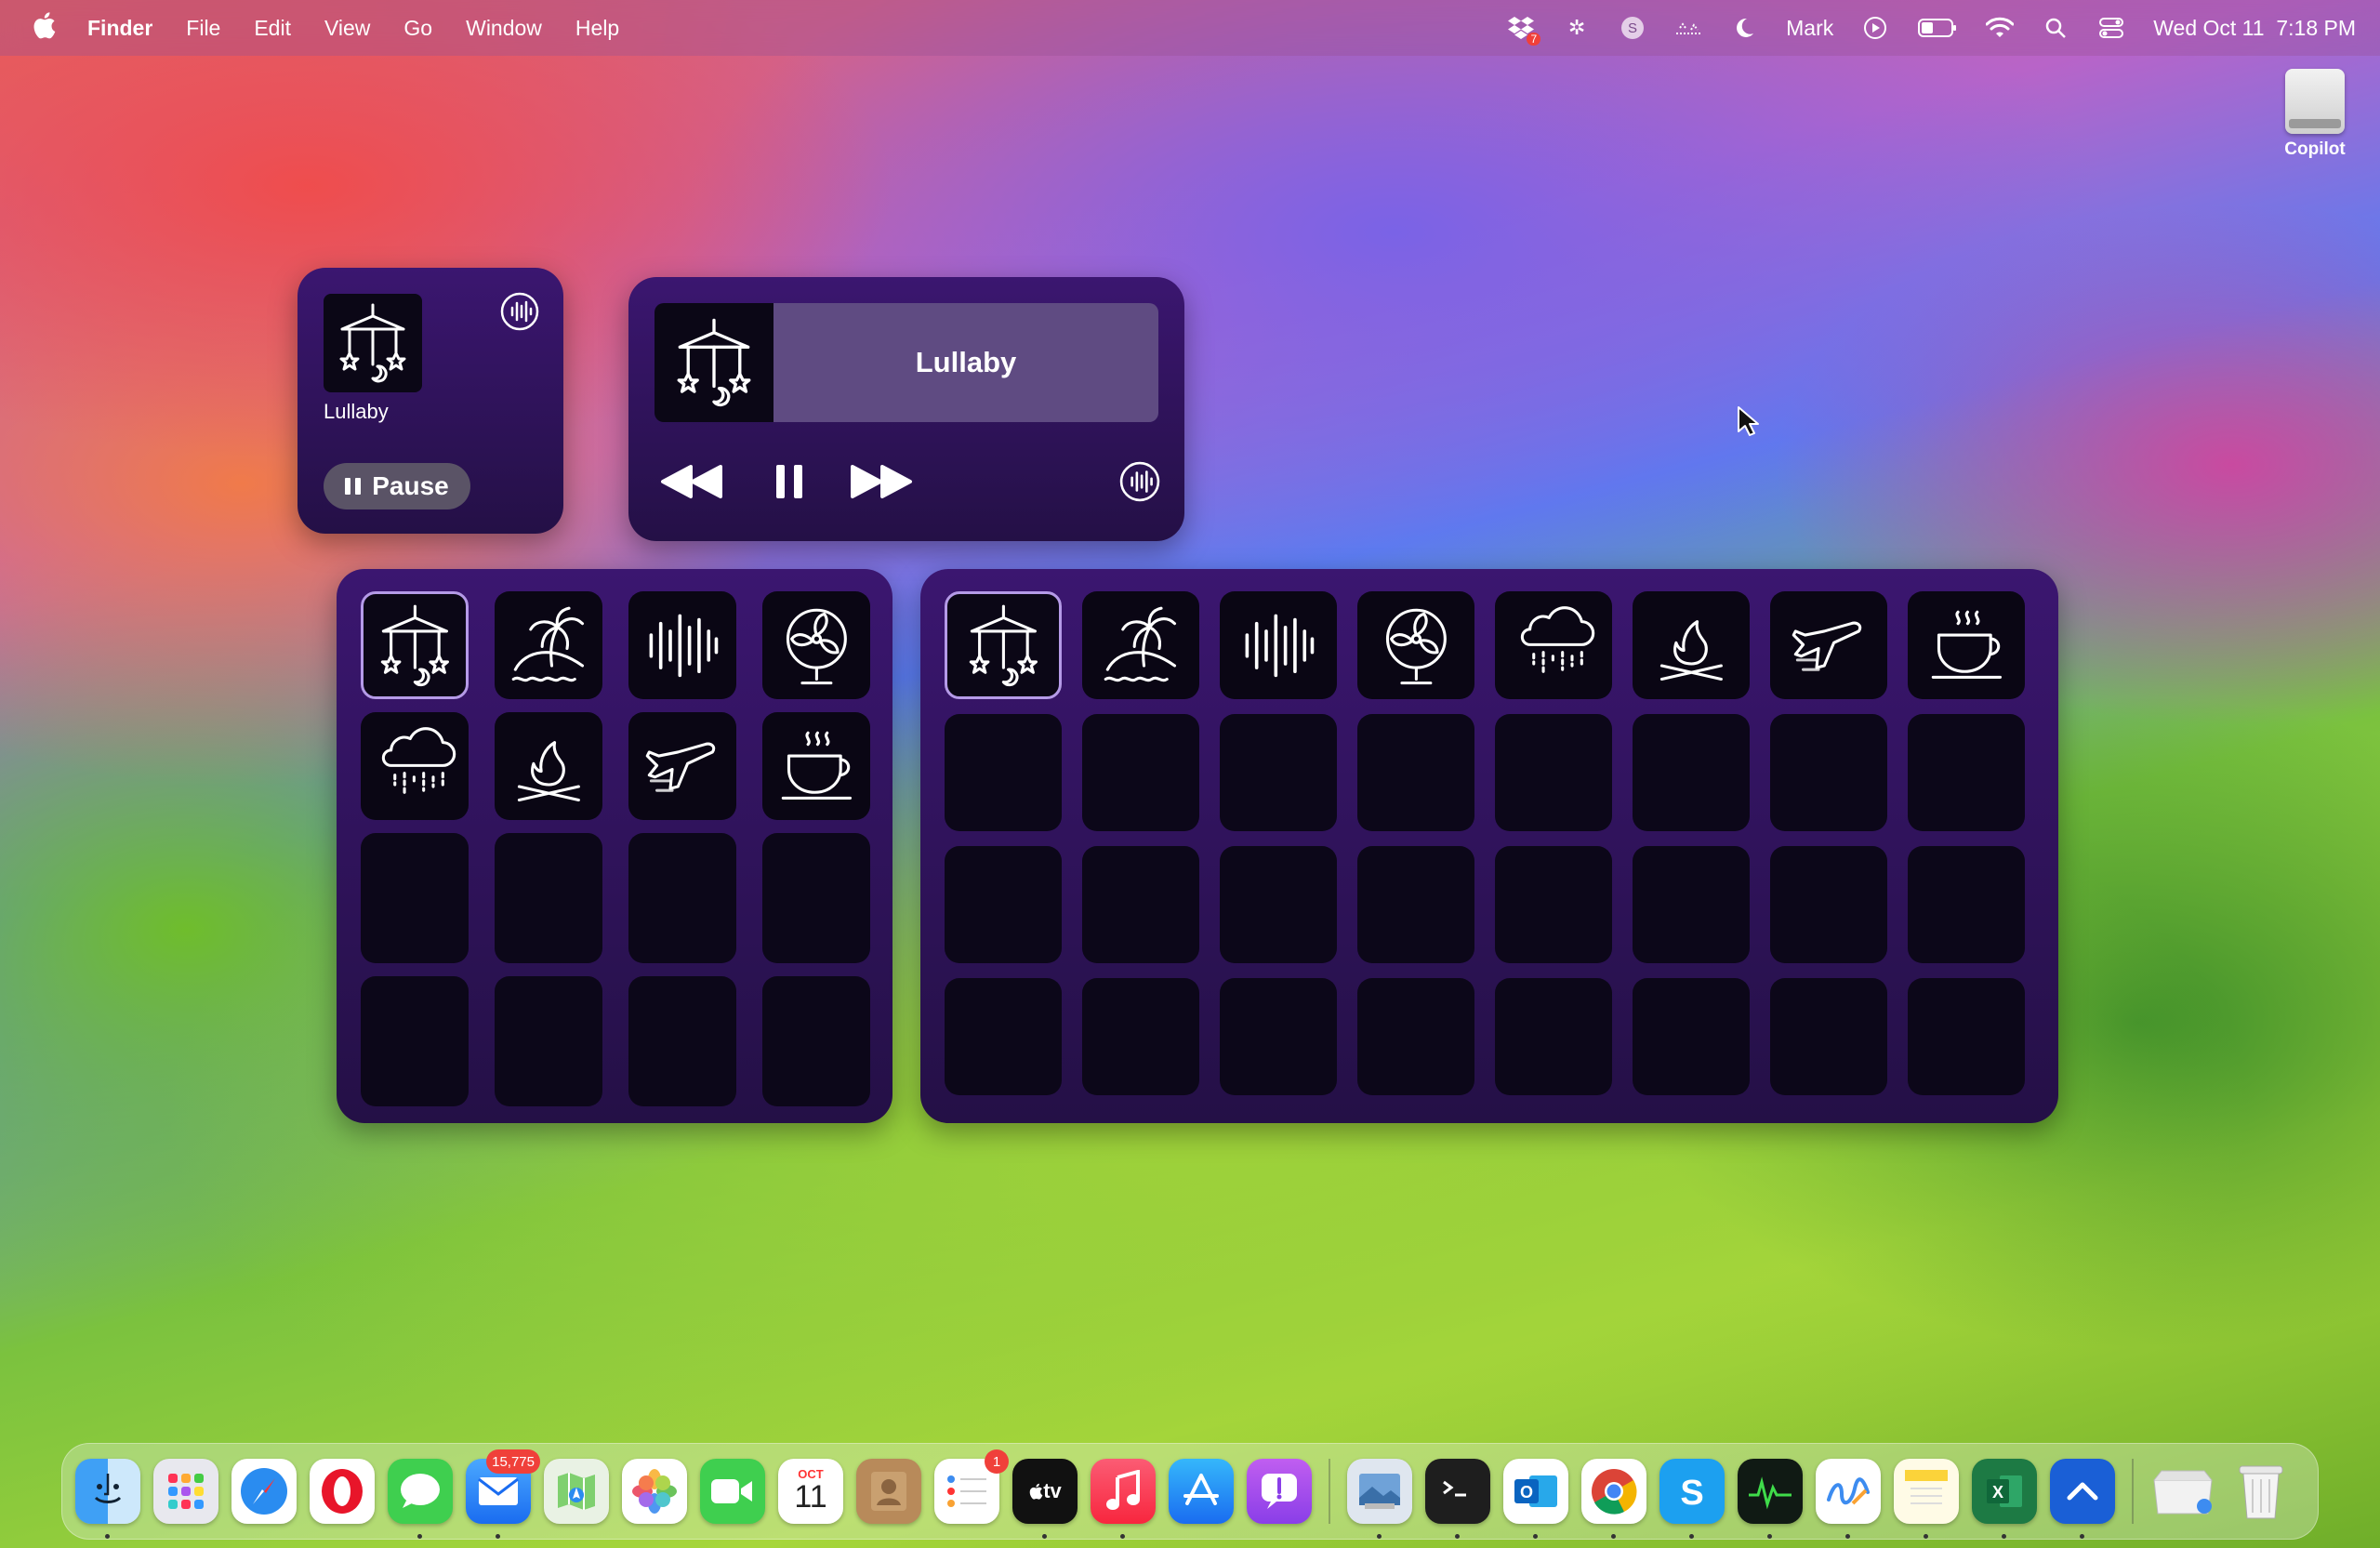 The width and height of the screenshot is (2380, 1548). Describe the element at coordinates (1457, 1499) in the screenshot. I see `terminal-icon` at that location.